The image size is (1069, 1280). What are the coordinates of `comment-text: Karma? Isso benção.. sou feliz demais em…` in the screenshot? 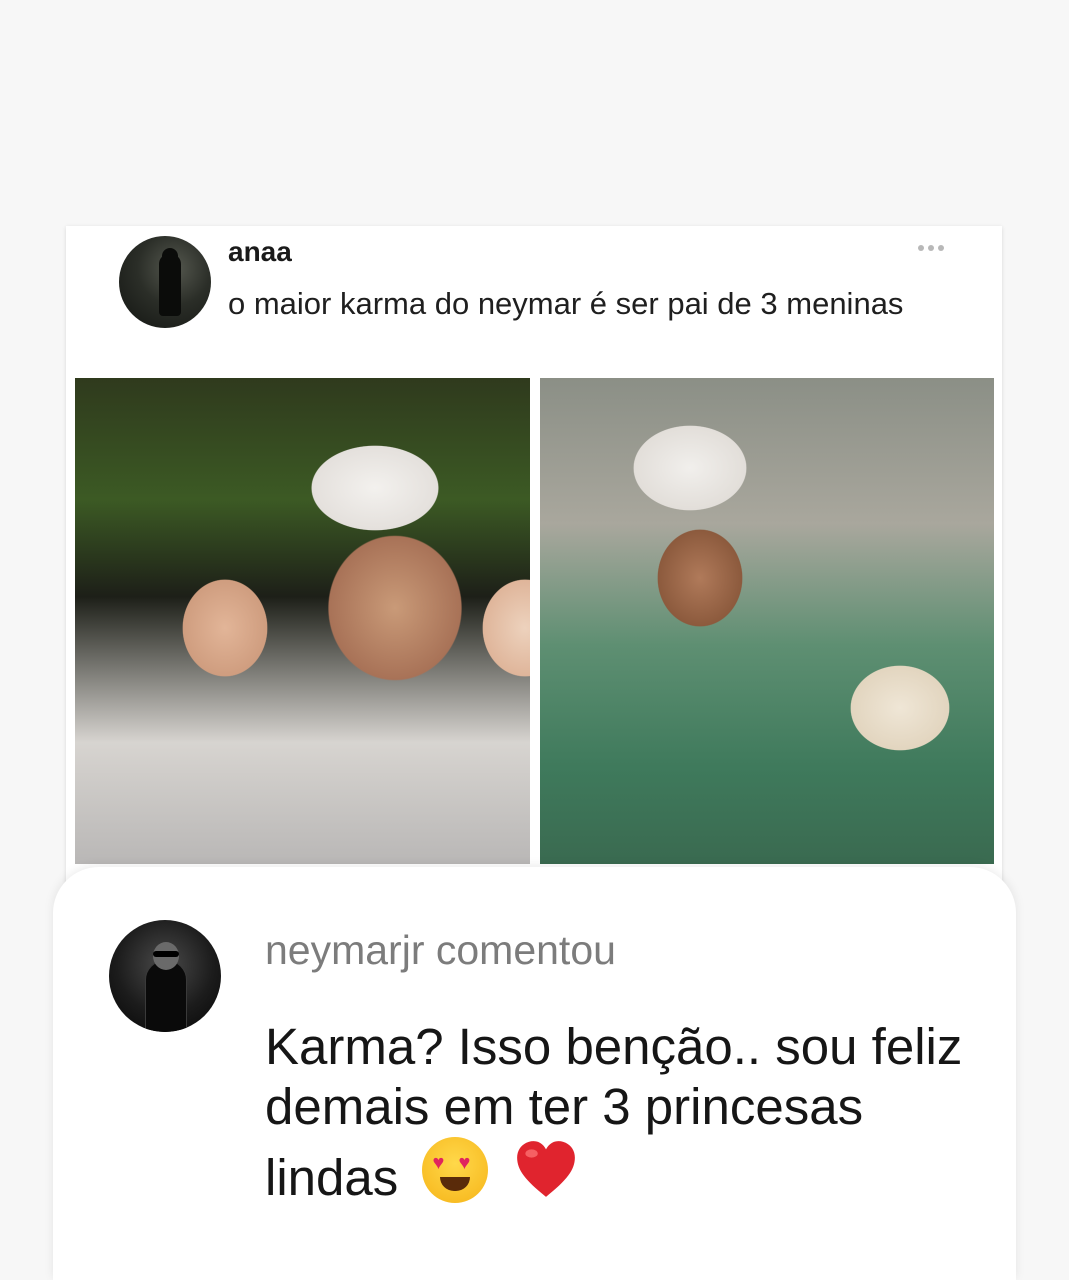 It's located at (614, 1112).